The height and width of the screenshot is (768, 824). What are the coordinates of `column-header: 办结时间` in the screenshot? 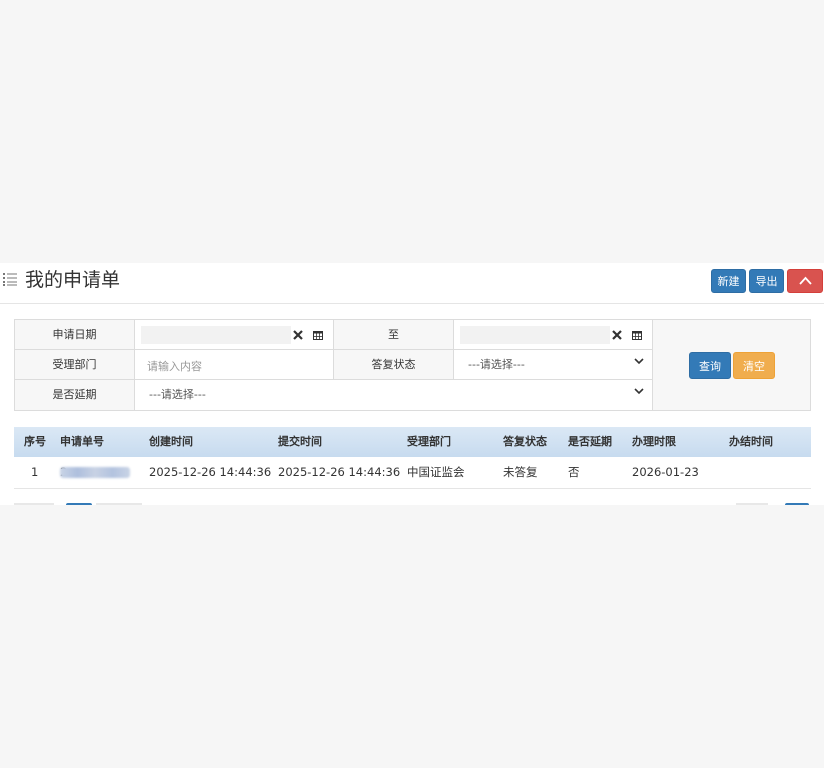 It's located at (751, 441).